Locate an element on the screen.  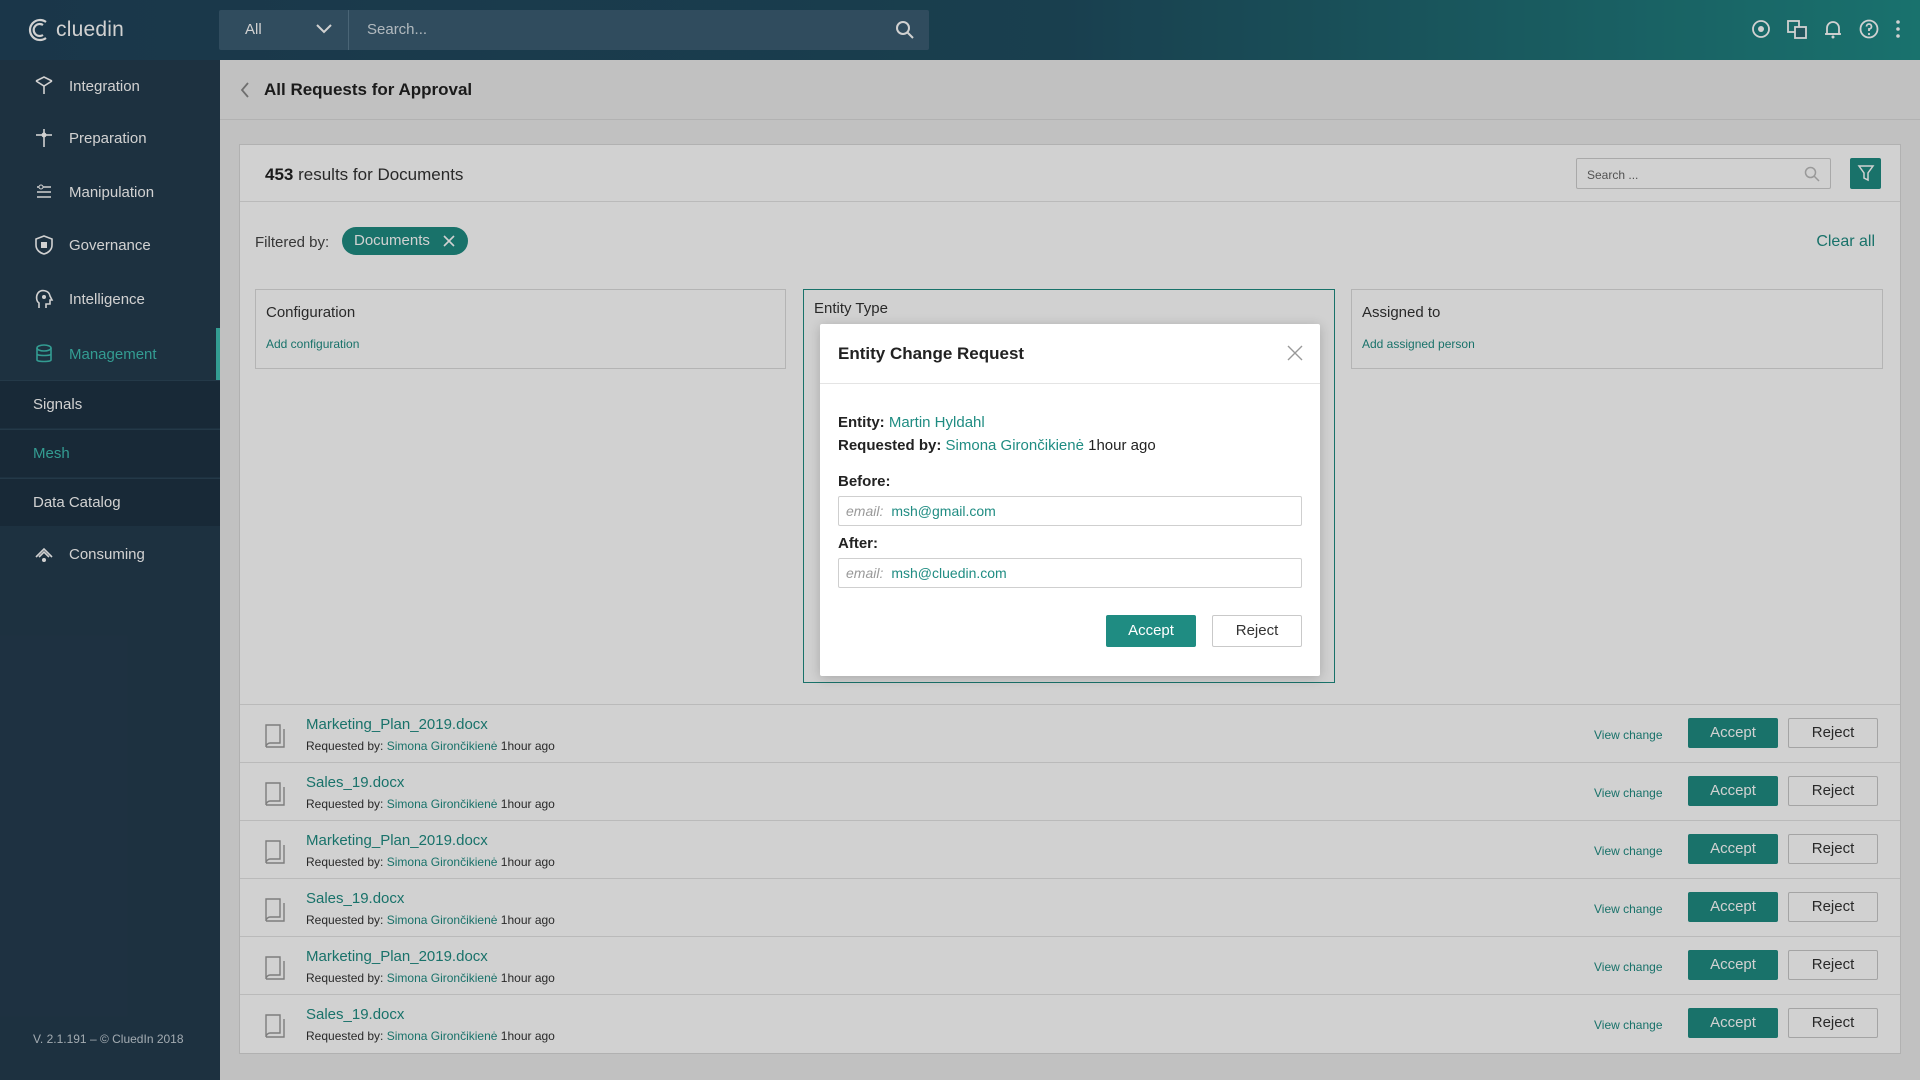
before-field-value: msh@gmail.com is located at coordinates (943, 511).